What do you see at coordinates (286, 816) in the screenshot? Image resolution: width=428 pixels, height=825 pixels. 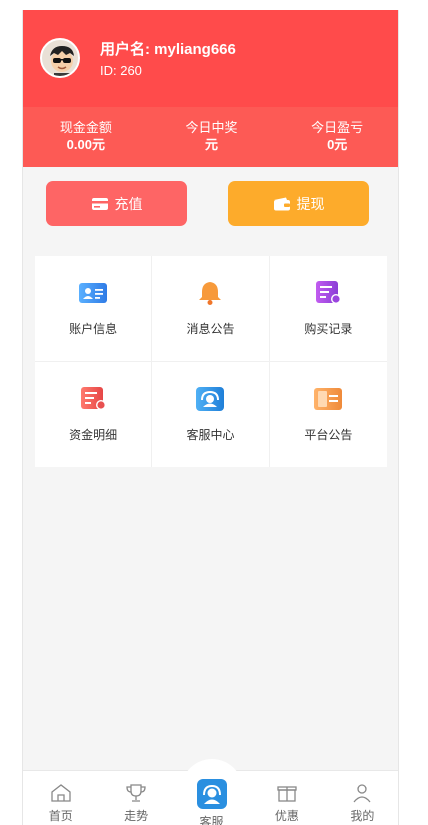 I see `tab-label: 优惠` at bounding box center [286, 816].